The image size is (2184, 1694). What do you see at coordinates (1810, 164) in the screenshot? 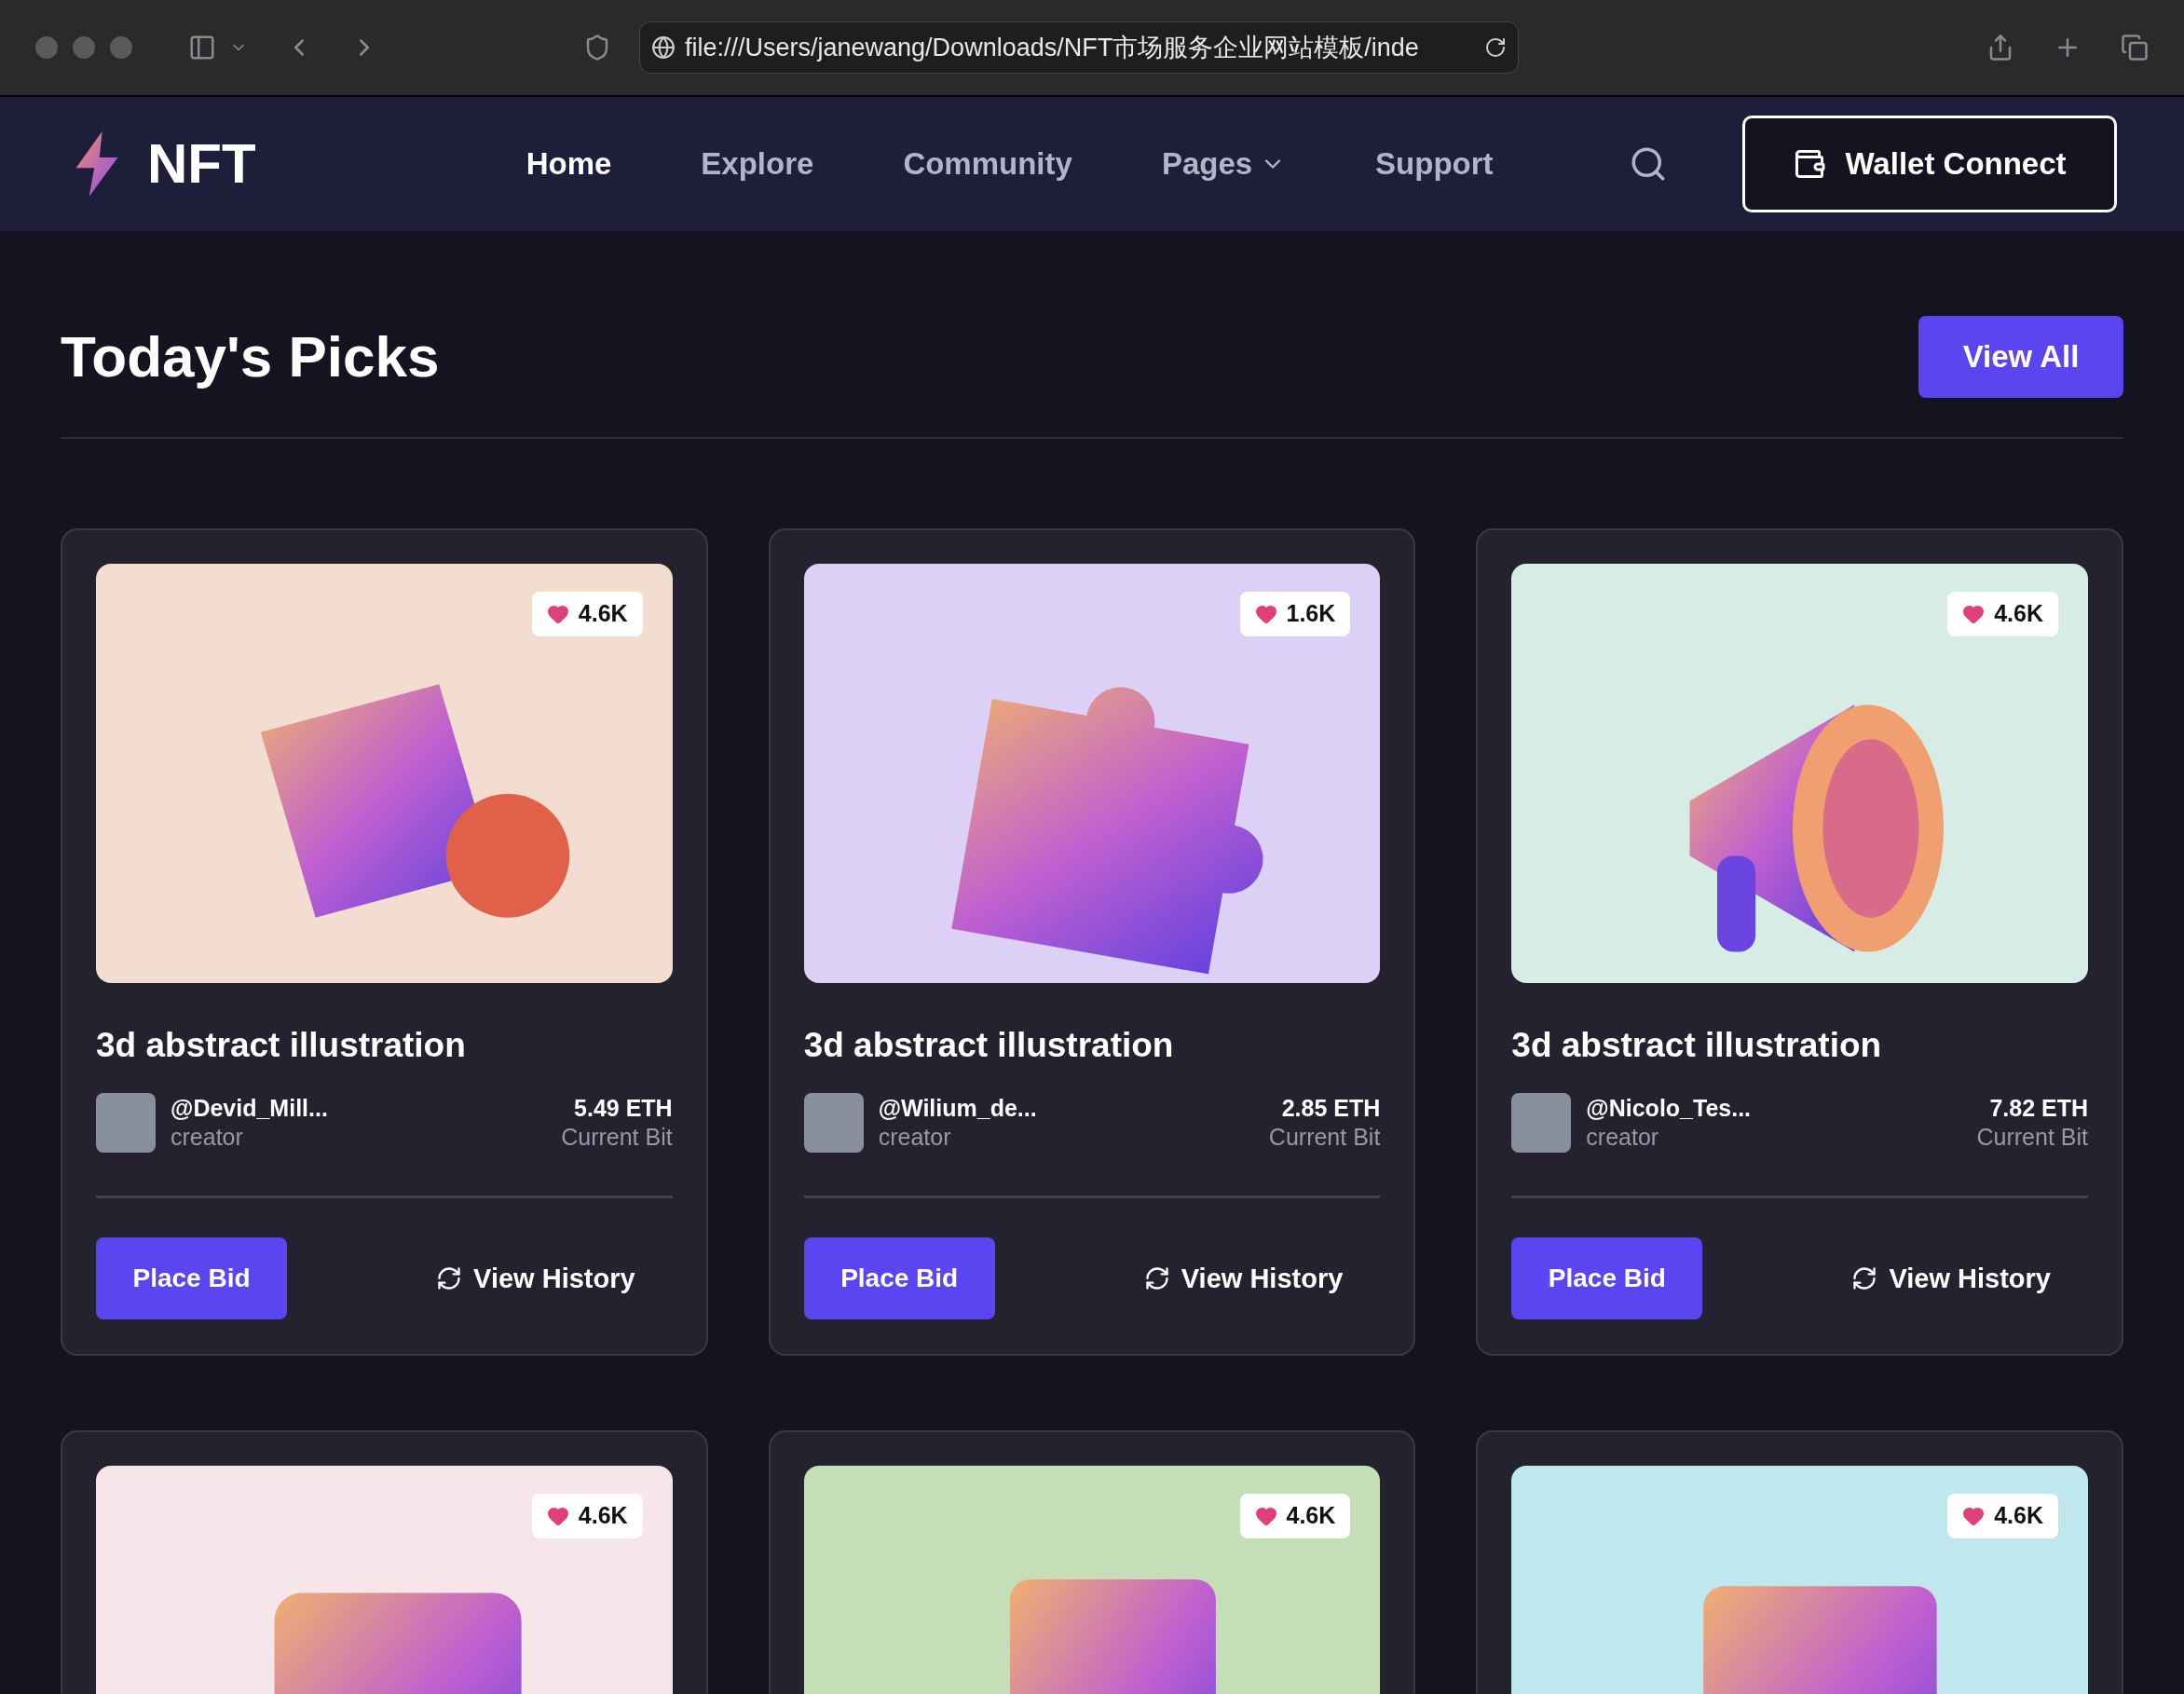
I see `wallet-icon` at bounding box center [1810, 164].